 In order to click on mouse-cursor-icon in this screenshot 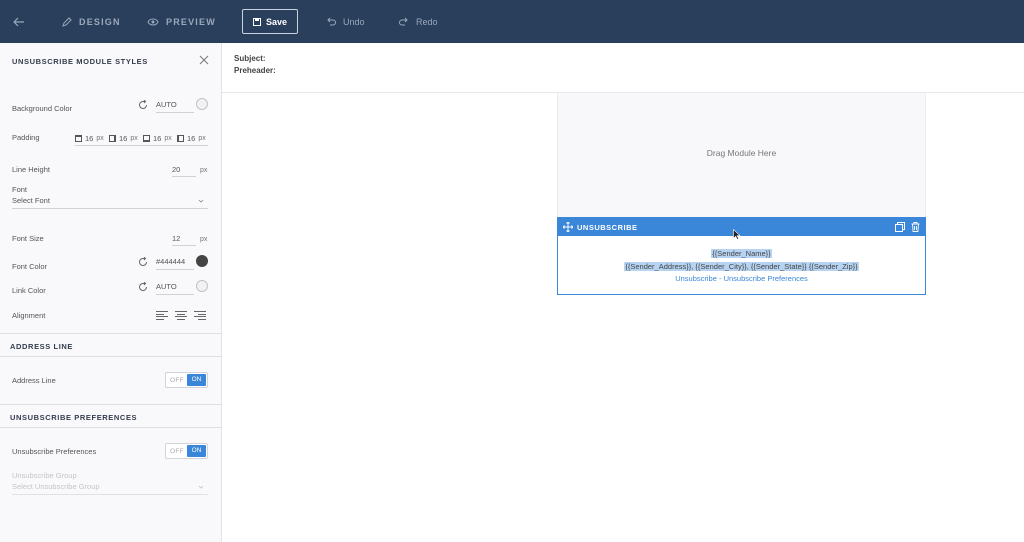, I will do `click(737, 234)`.